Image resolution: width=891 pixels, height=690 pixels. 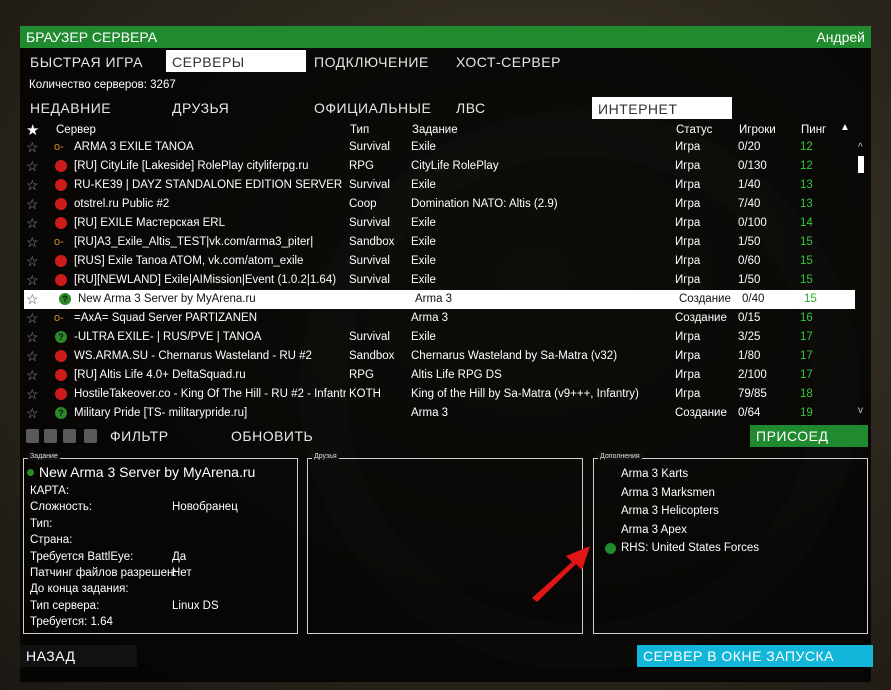 What do you see at coordinates (76, 130) in the screenshot?
I see `column-server: Сервер` at bounding box center [76, 130].